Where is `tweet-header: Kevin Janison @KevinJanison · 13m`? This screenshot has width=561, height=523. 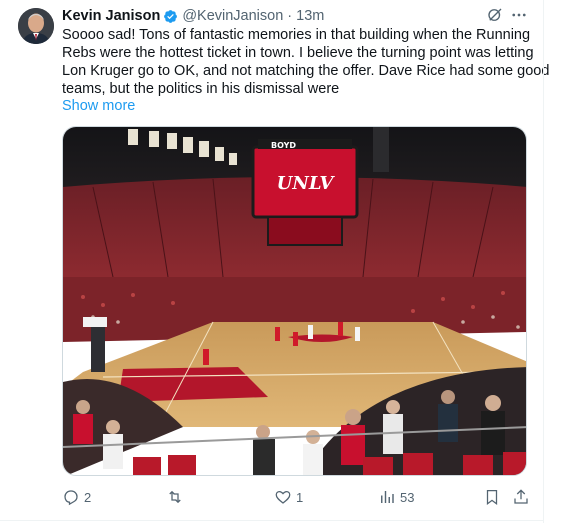
tweet-header: Kevin Janison @KevinJanison · 13m is located at coordinates (296, 16).